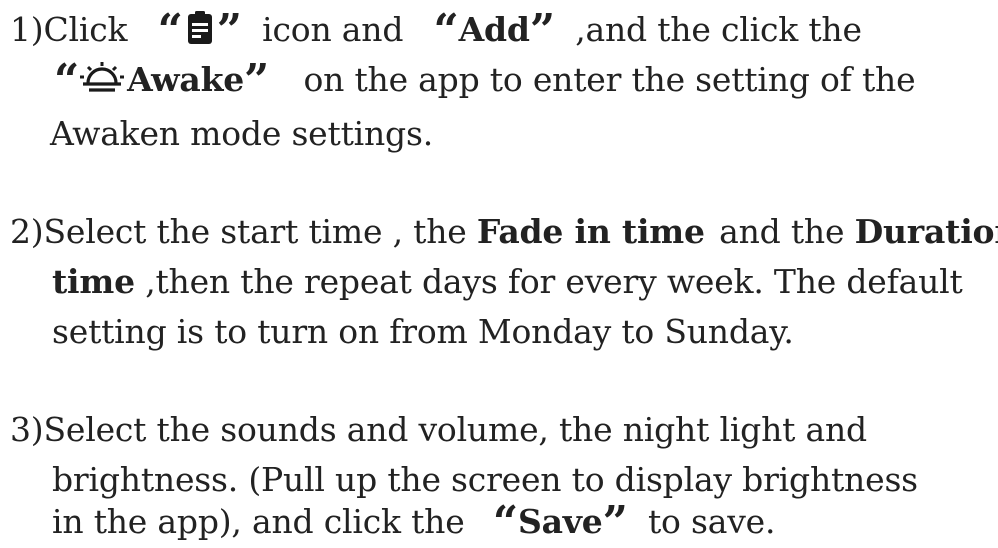 This screenshot has height=548, width=998. What do you see at coordinates (258, 521) in the screenshot?
I see `step3-text-in-app: in the app), and click the` at bounding box center [258, 521].